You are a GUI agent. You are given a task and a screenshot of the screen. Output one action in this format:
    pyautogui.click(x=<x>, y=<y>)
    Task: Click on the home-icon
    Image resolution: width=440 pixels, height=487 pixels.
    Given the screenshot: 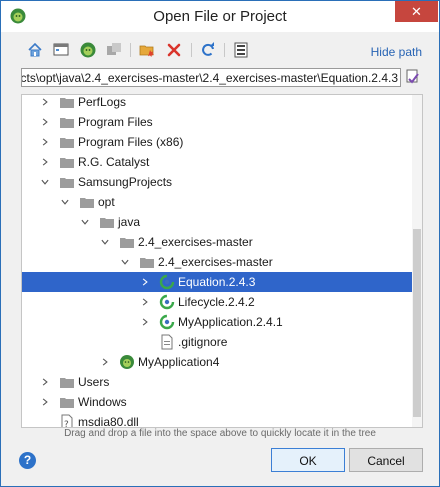 What is the action you would take?
    pyautogui.click(x=35, y=50)
    